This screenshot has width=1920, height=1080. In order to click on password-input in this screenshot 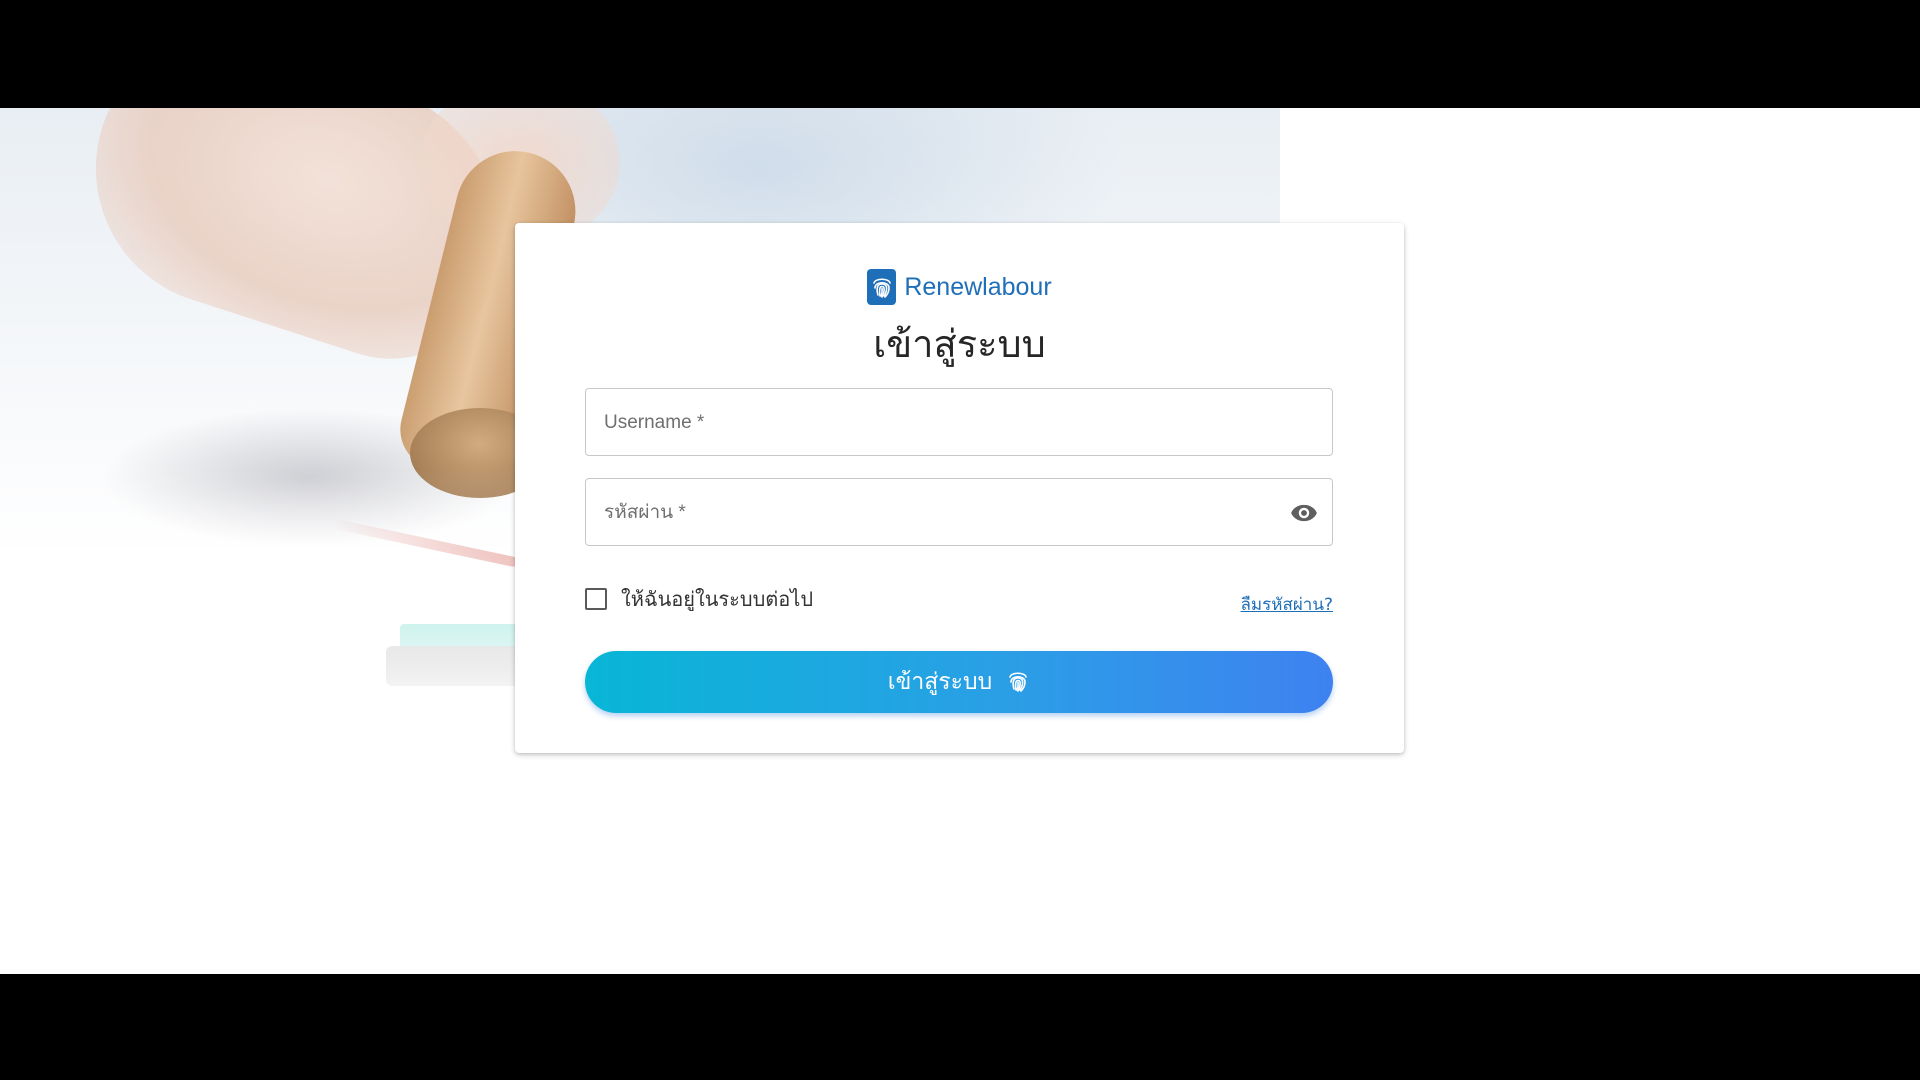, I will do `click(934, 513)`.